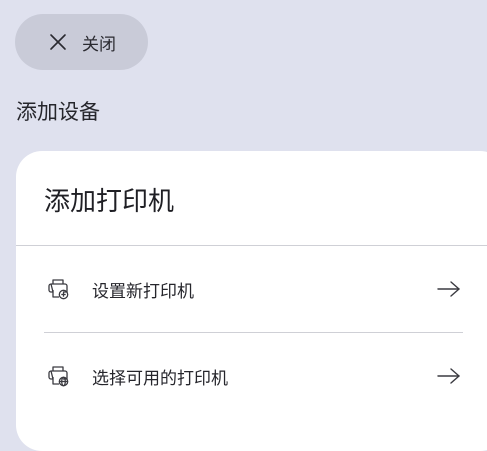 The height and width of the screenshot is (451, 487). I want to click on printer-add-icon, so click(59, 289).